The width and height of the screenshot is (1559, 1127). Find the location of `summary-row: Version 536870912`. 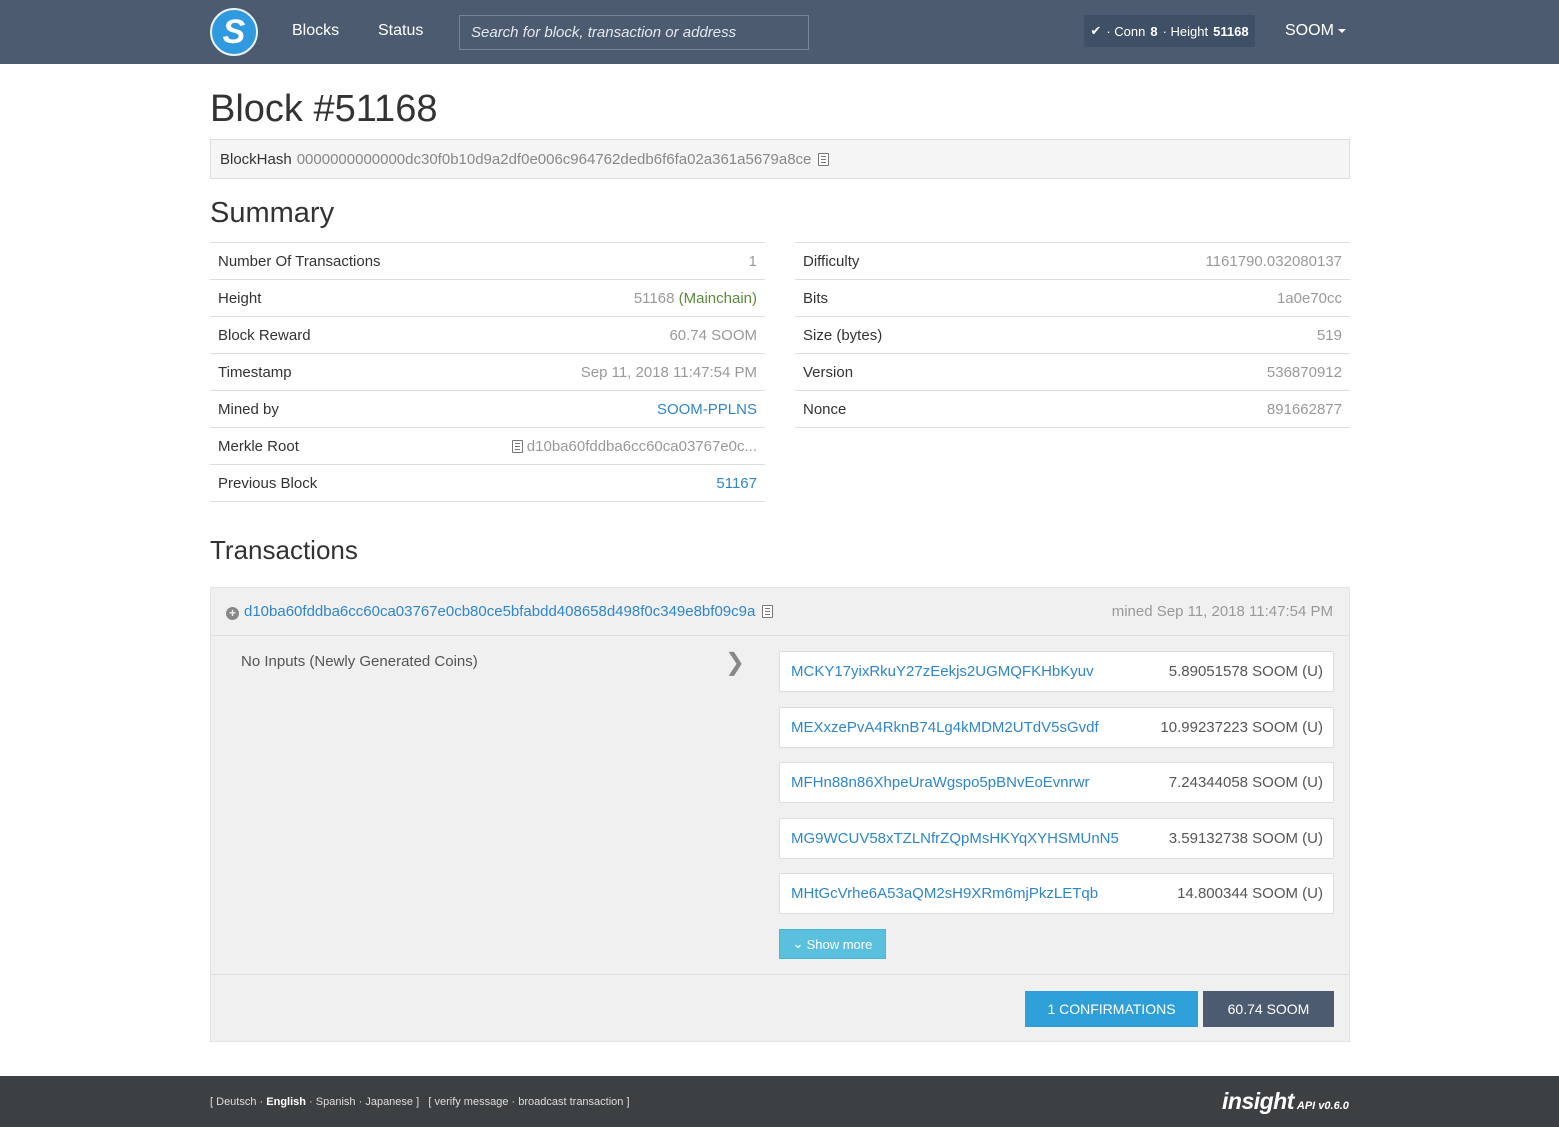

summary-row: Version 536870912 is located at coordinates (1072, 372).